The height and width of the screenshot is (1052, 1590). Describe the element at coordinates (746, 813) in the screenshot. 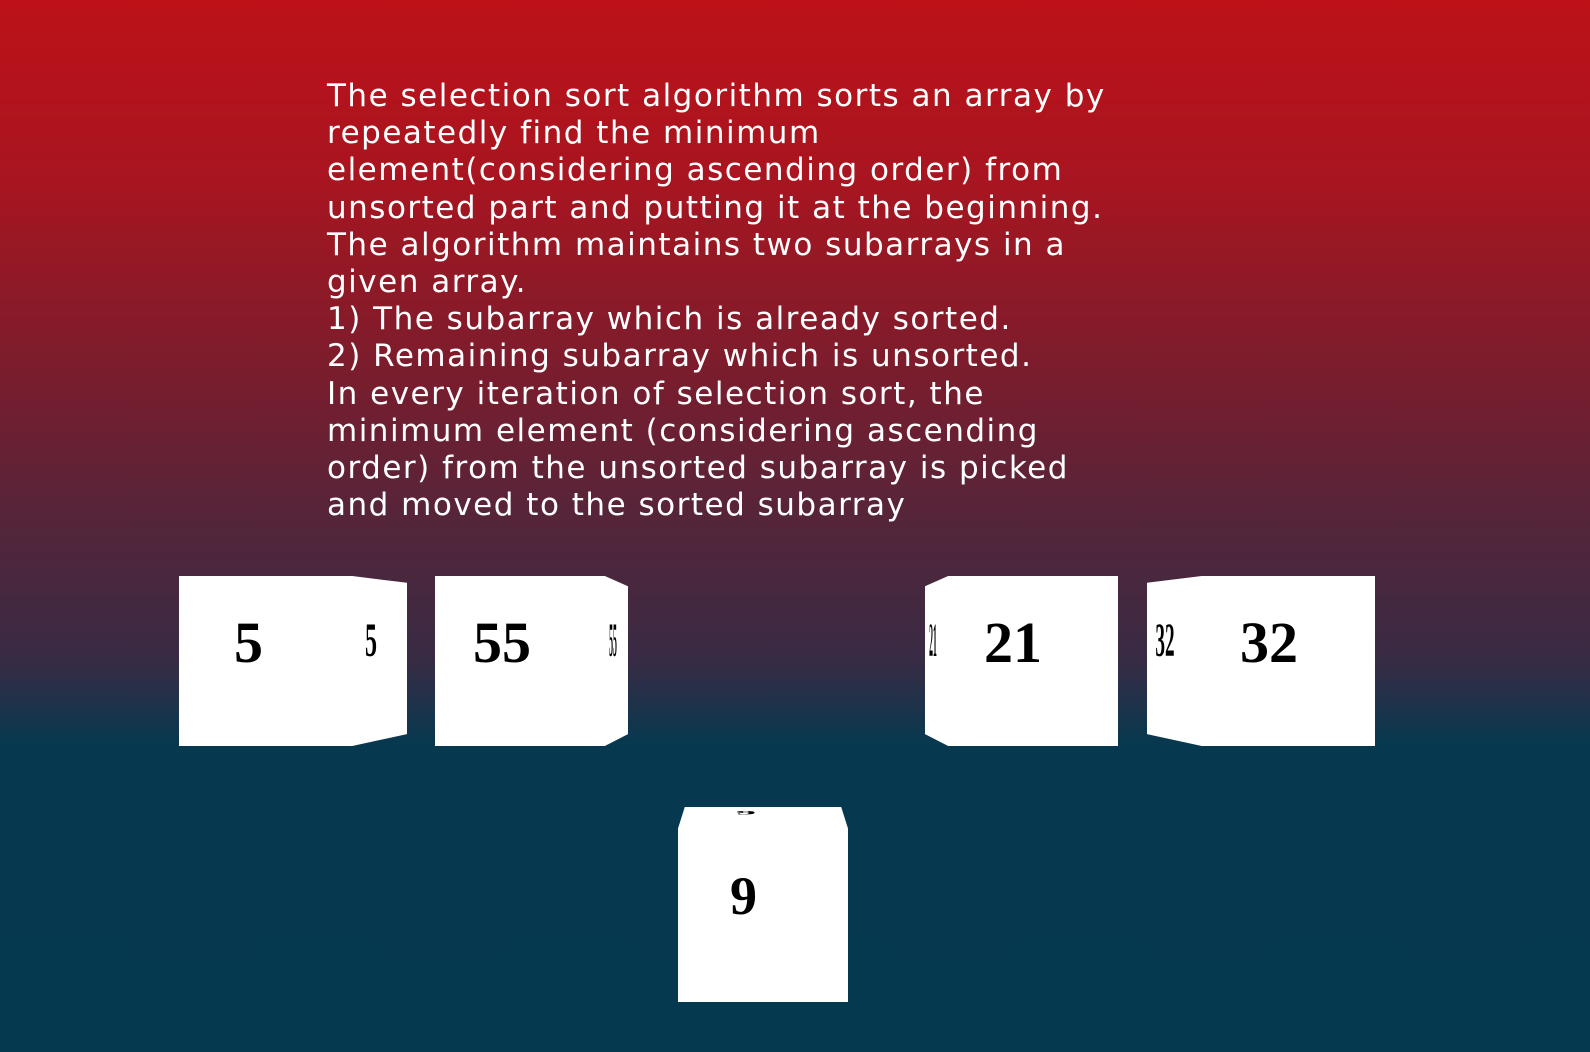

I see `cube-top-value: 9` at that location.